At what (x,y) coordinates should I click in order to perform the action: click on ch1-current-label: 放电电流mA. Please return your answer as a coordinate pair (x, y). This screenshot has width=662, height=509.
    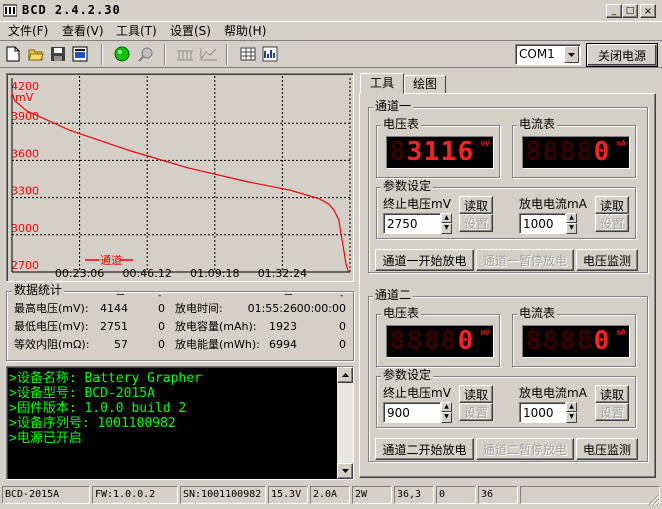
    Looking at the image, I should click on (553, 204).